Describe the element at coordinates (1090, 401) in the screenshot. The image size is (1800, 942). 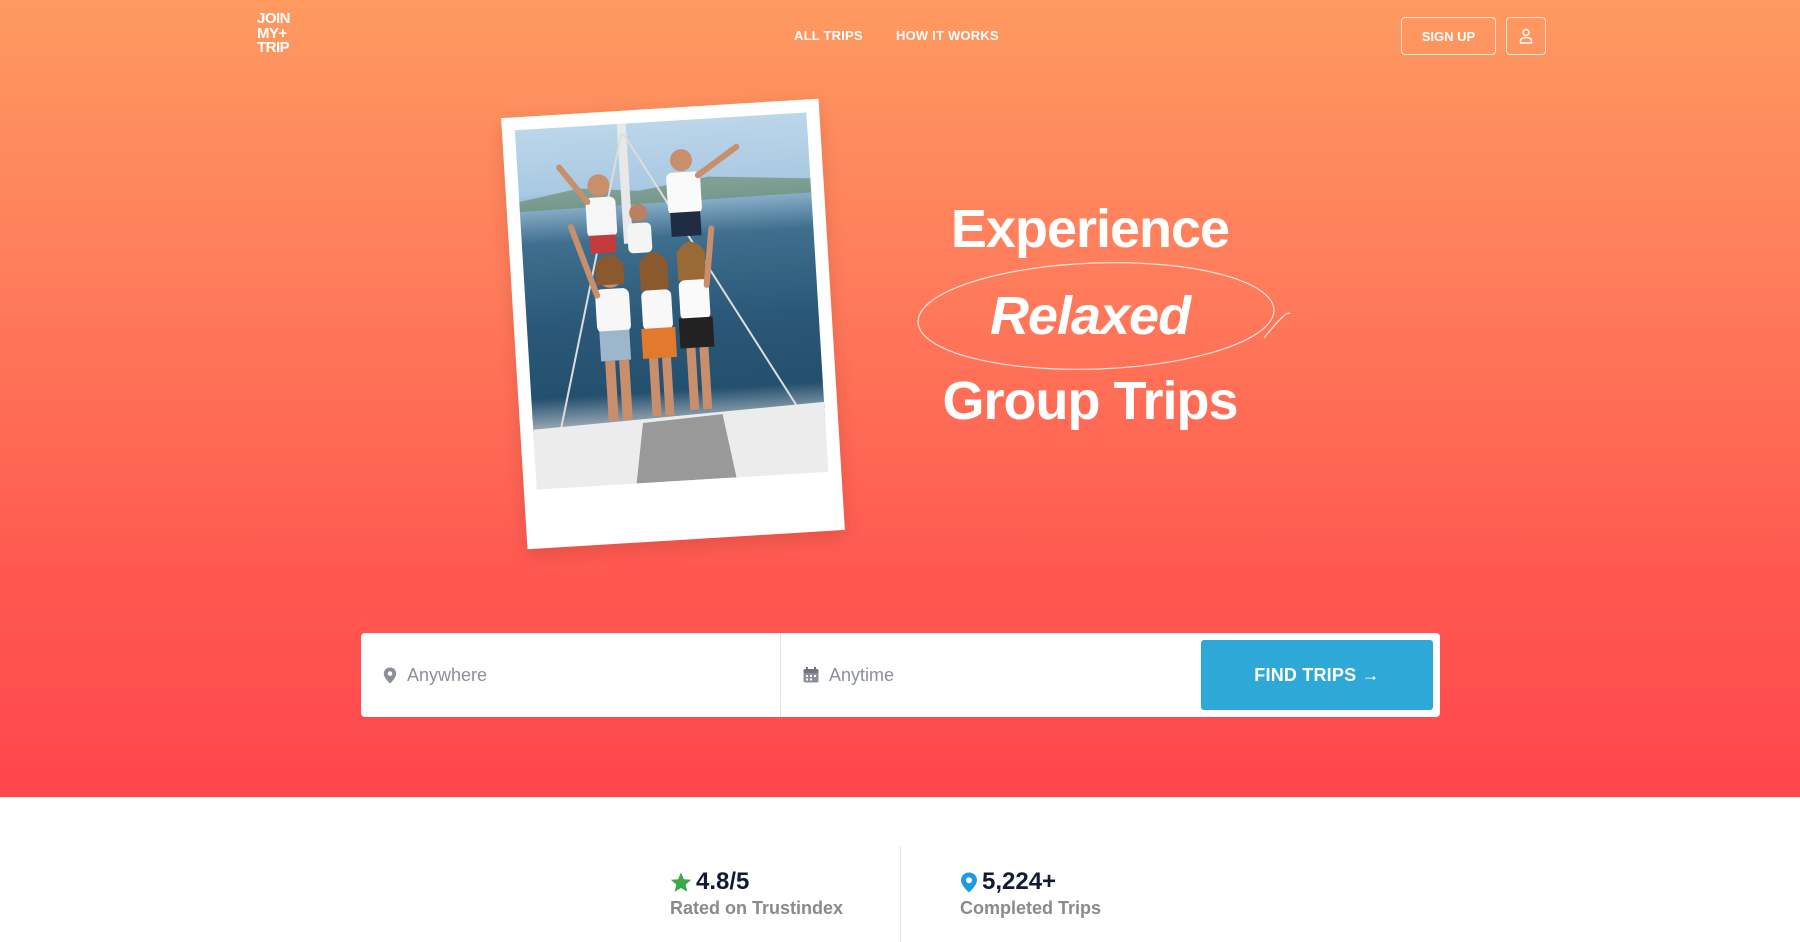
I see `headline-line-3: Group Trips` at that location.